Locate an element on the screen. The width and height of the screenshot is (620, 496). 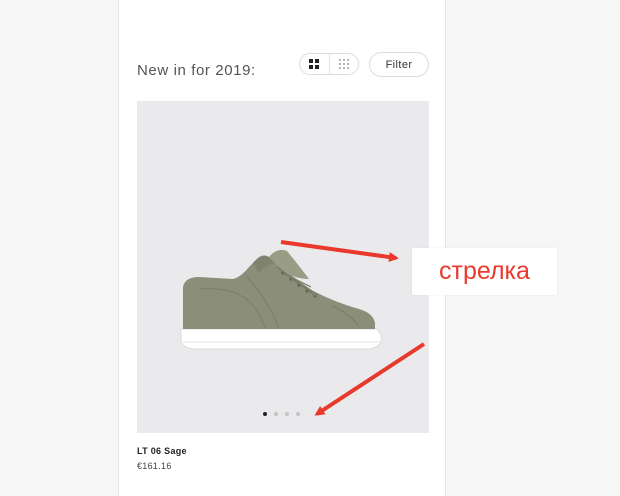
image-carousel-dots is located at coordinates (281, 414).